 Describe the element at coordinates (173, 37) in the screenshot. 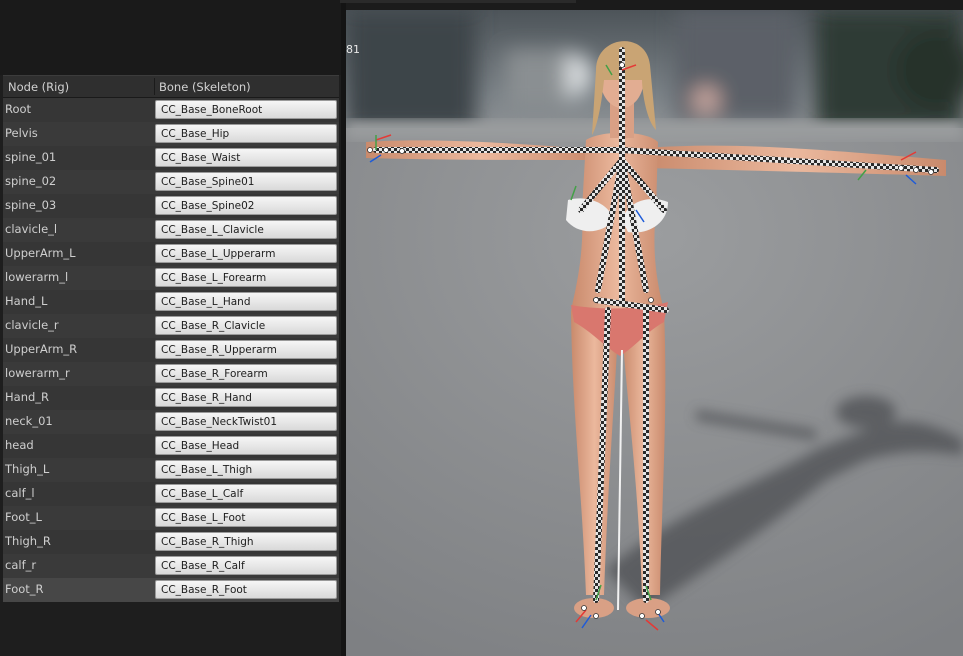

I see `panel-toolbar-area` at that location.